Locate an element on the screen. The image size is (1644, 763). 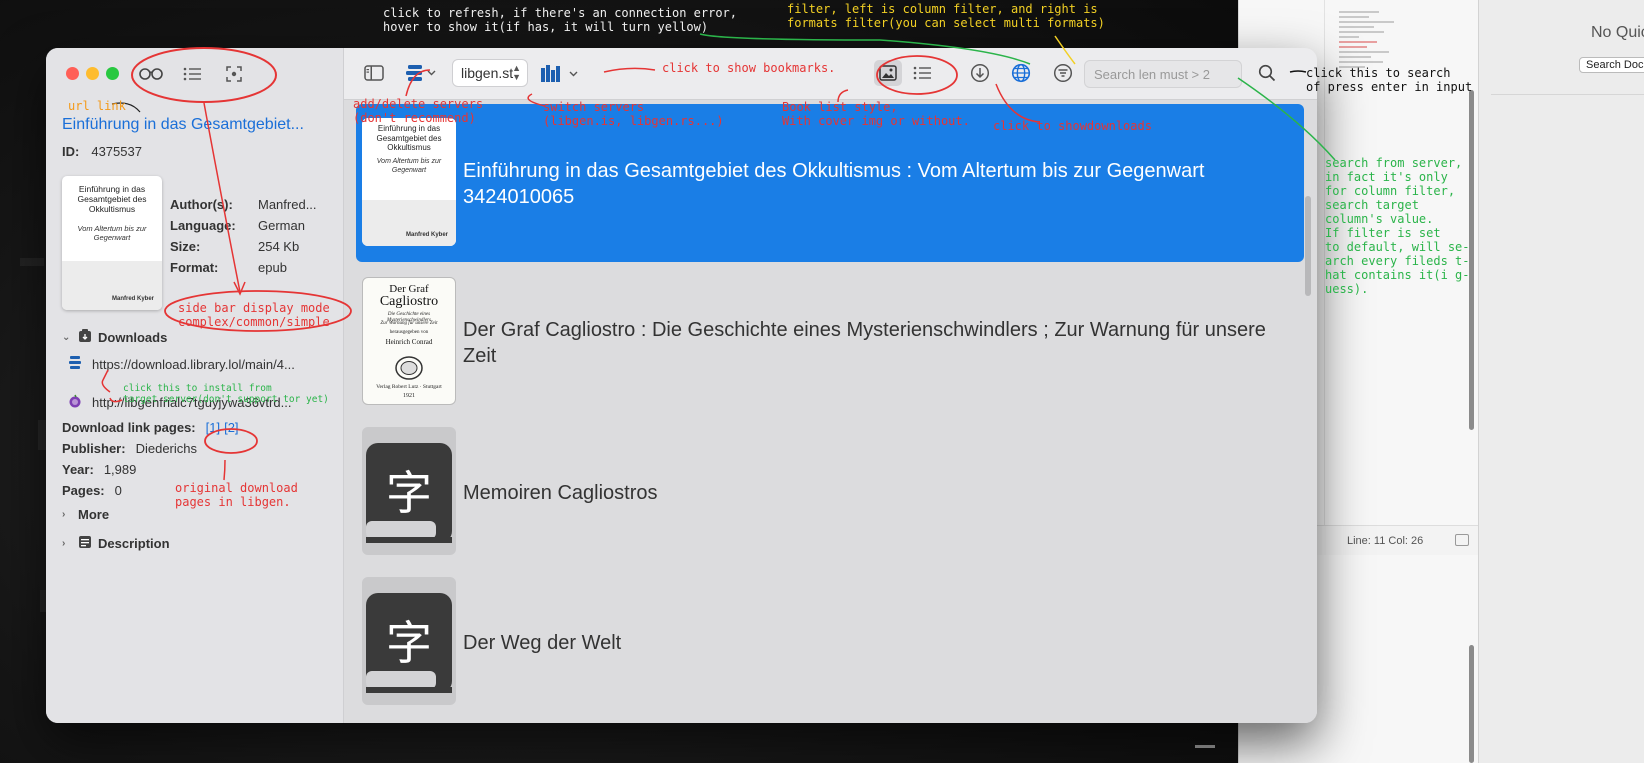
annotation-bookmarks: click to show bookmarks. is located at coordinates (749, 68).